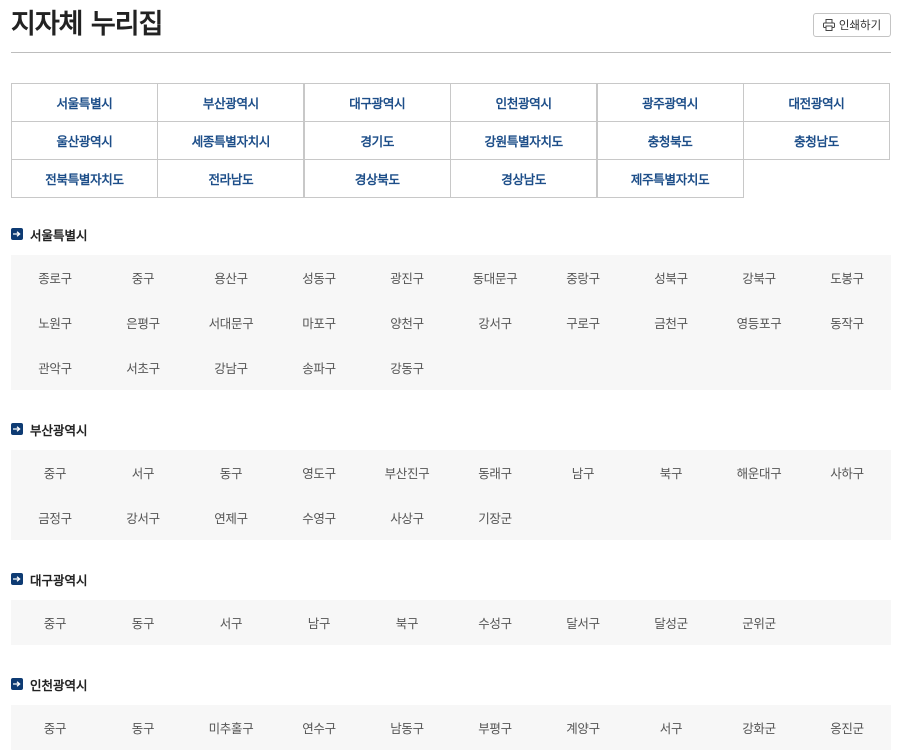  What do you see at coordinates (55, 517) in the screenshot?
I see `district-link: 금정구` at bounding box center [55, 517].